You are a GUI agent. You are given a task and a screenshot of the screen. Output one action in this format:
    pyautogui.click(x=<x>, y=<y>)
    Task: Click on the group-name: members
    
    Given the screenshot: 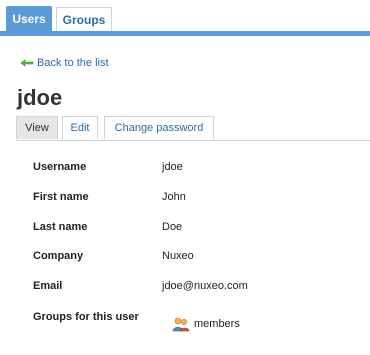 What is the action you would take?
    pyautogui.click(x=217, y=324)
    